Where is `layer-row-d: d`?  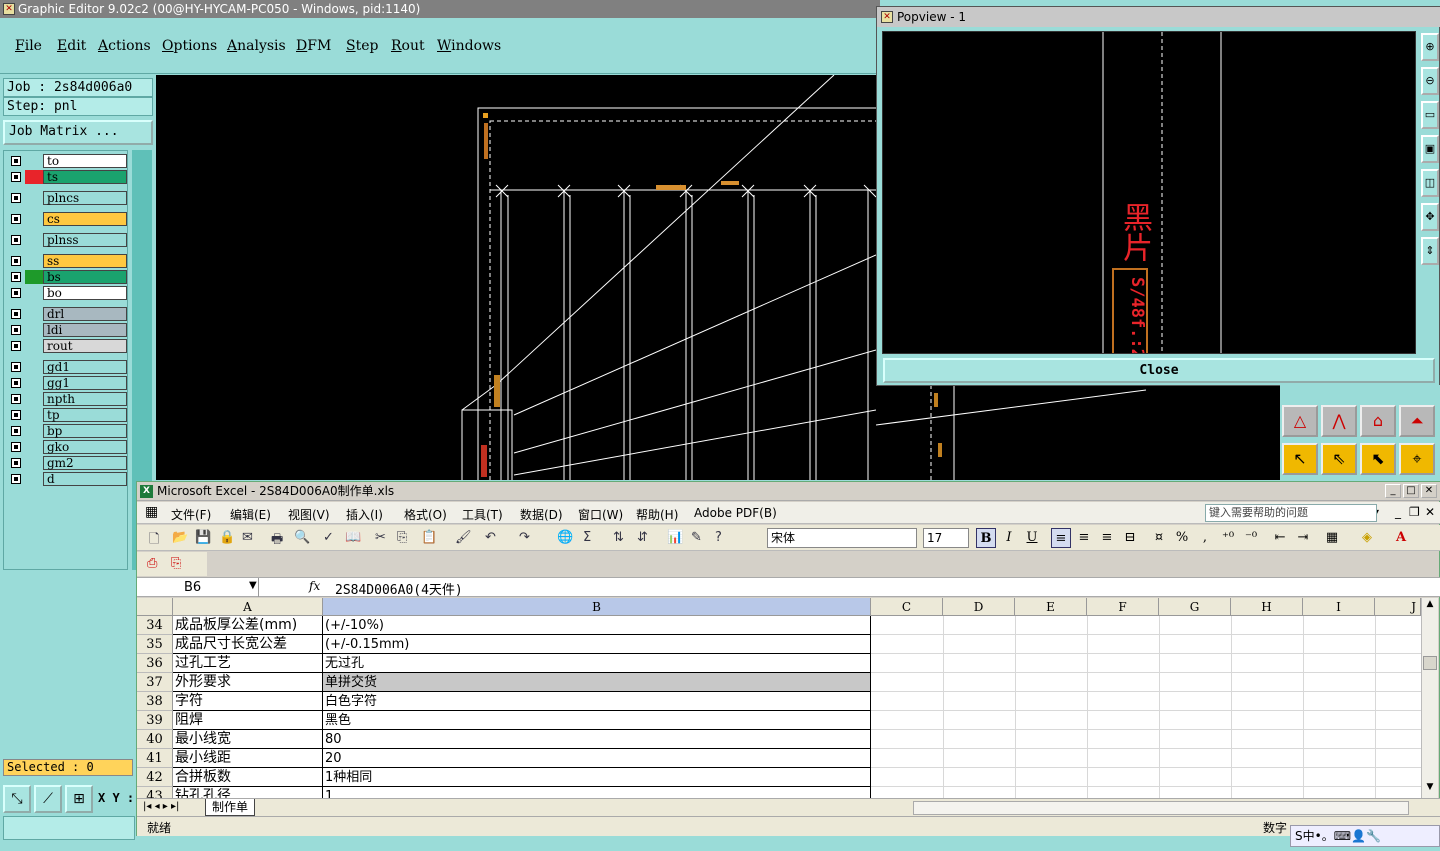 layer-row-d: d is located at coordinates (67, 479).